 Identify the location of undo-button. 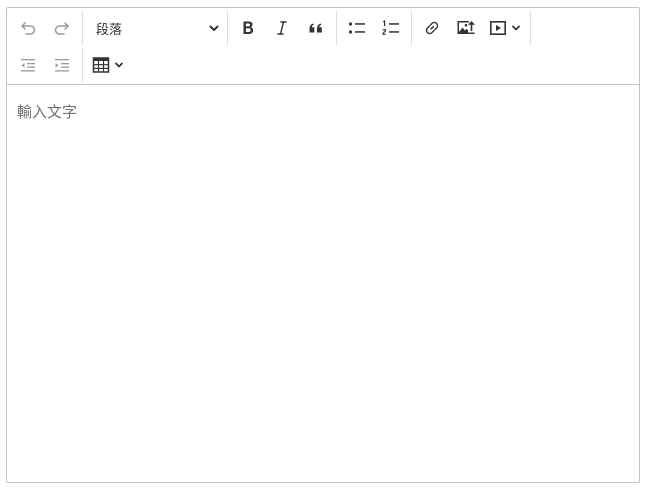
(28, 28).